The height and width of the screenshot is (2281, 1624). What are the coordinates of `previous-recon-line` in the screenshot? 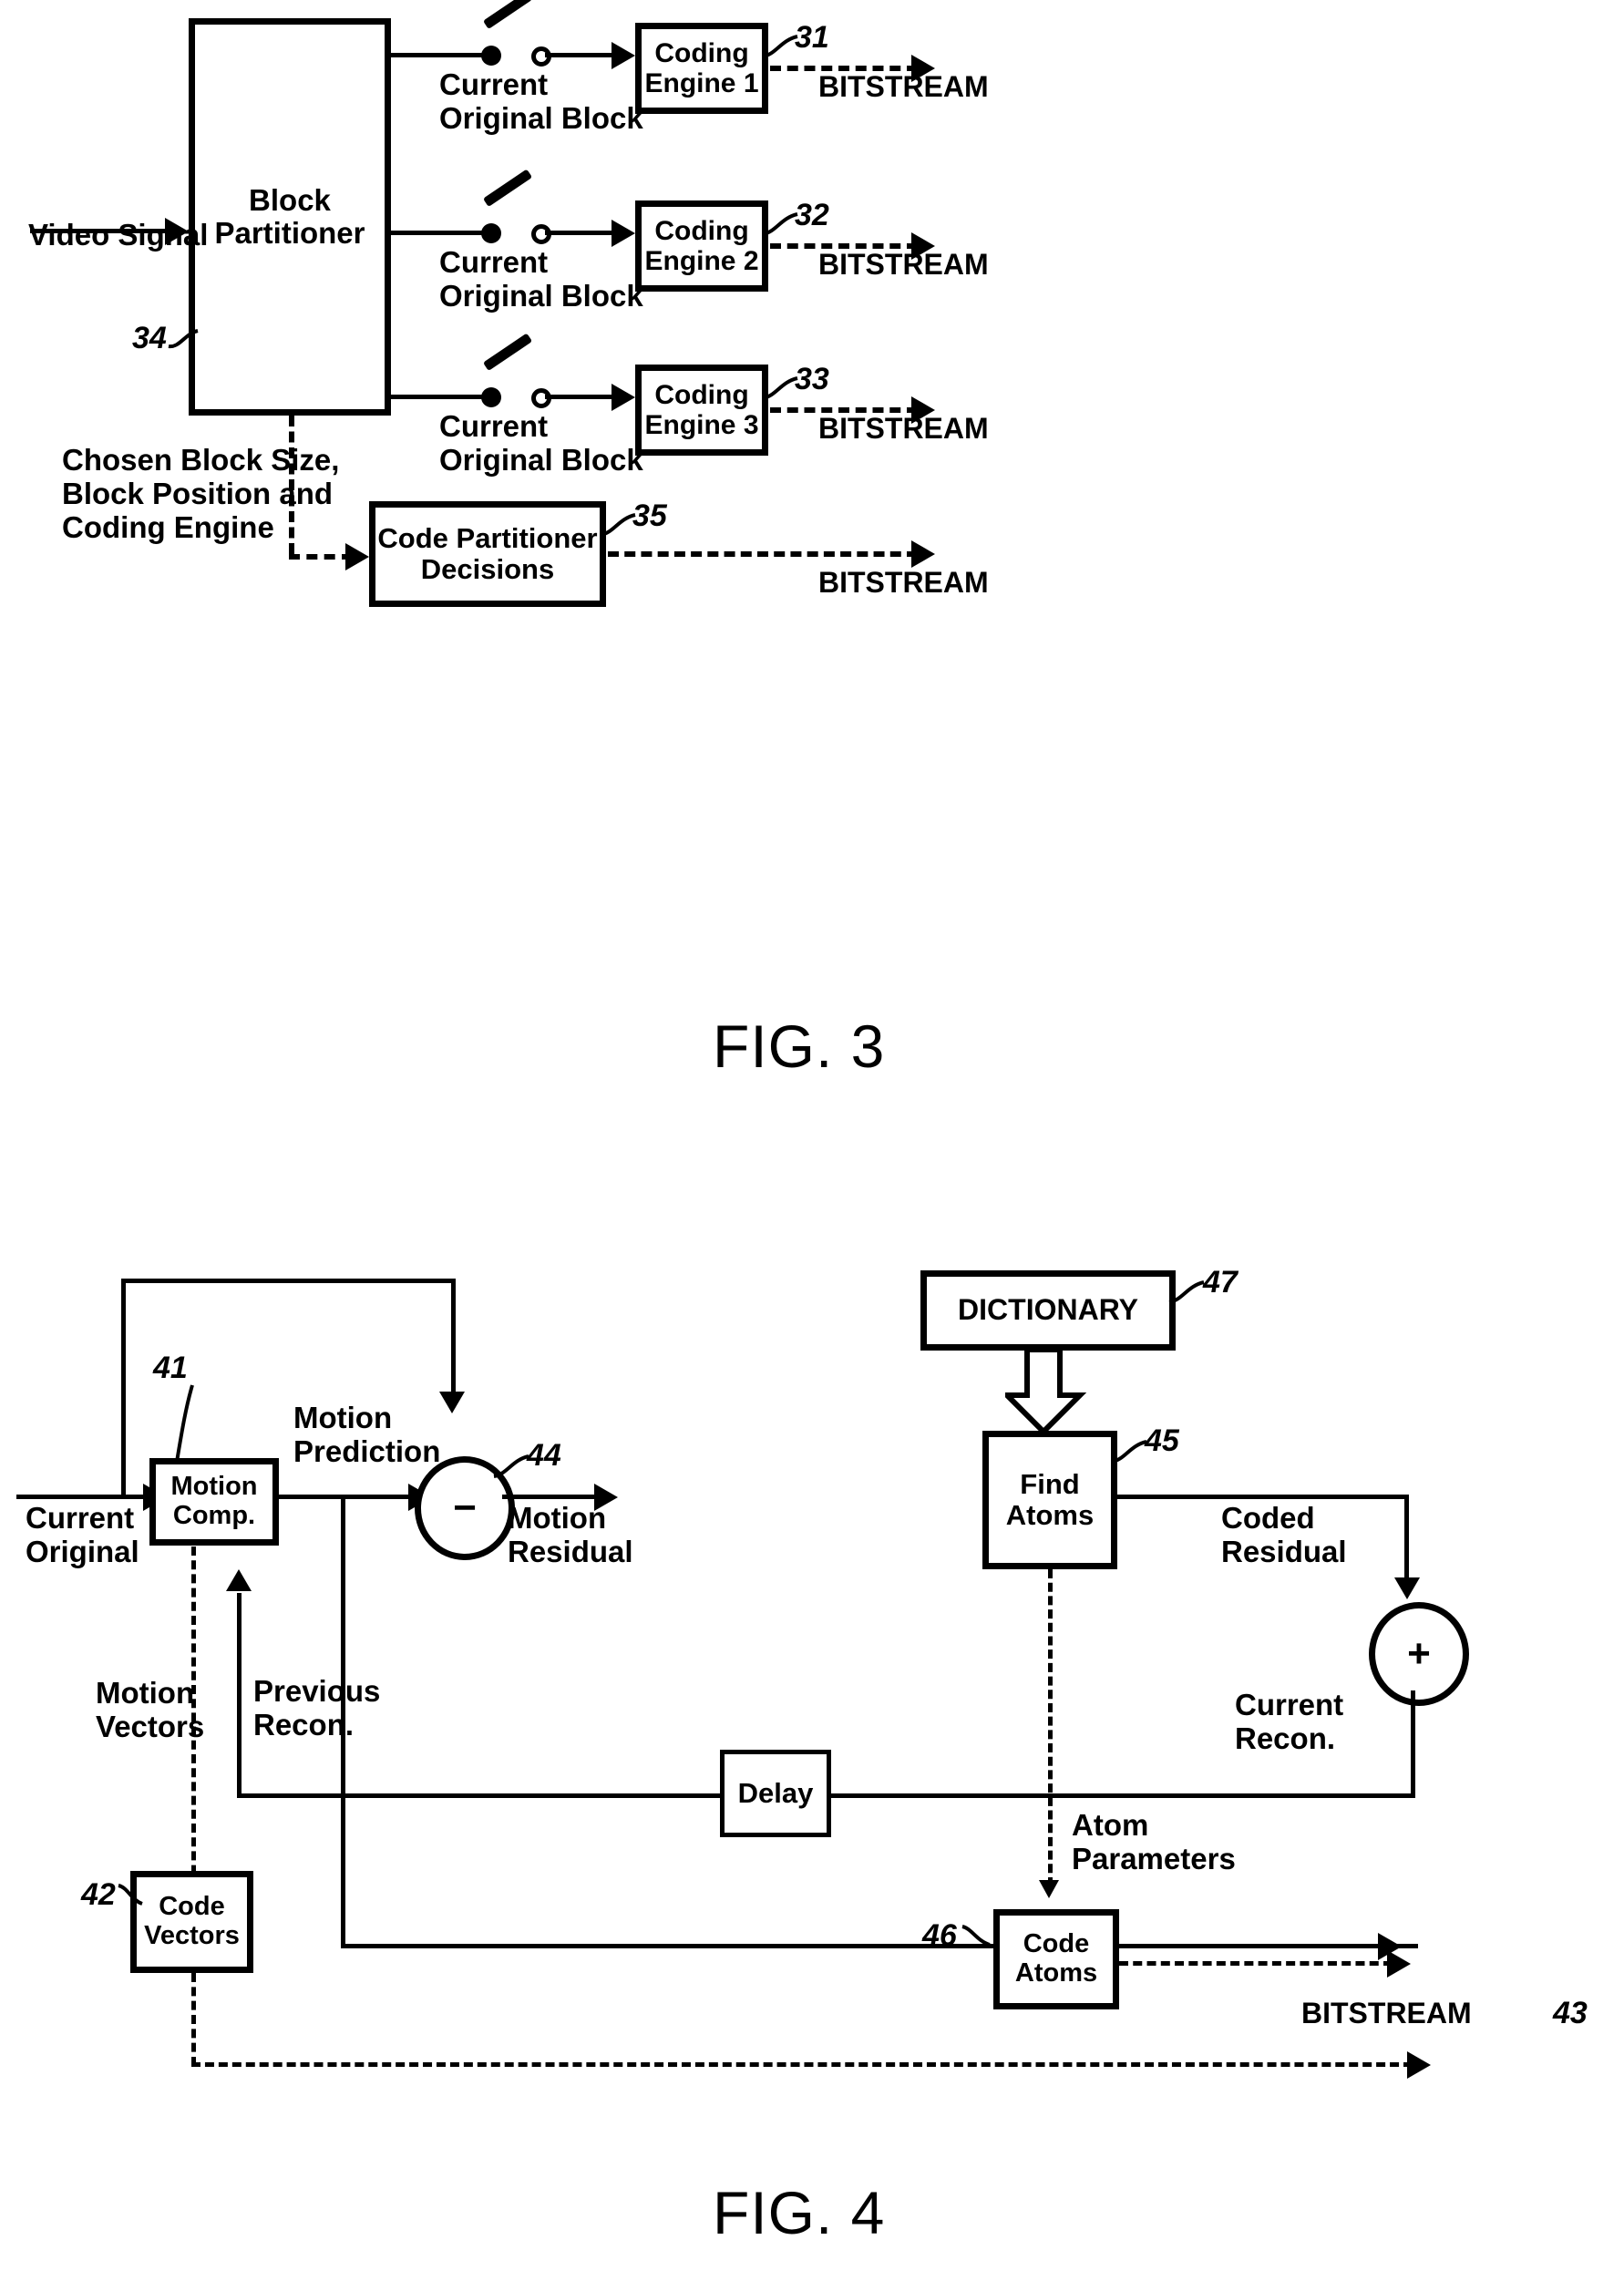 It's located at (480, 1795).